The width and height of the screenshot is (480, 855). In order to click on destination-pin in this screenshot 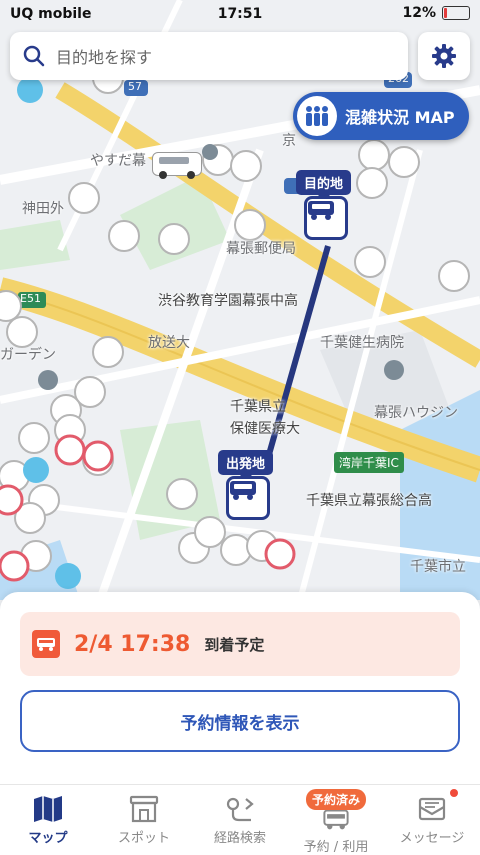, I will do `click(326, 218)`.